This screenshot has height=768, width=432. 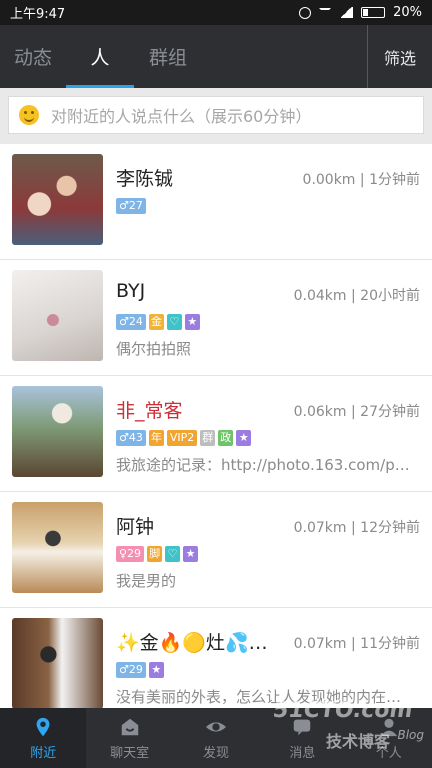 I want to click on badge-row: ♂27, so click(x=131, y=206).